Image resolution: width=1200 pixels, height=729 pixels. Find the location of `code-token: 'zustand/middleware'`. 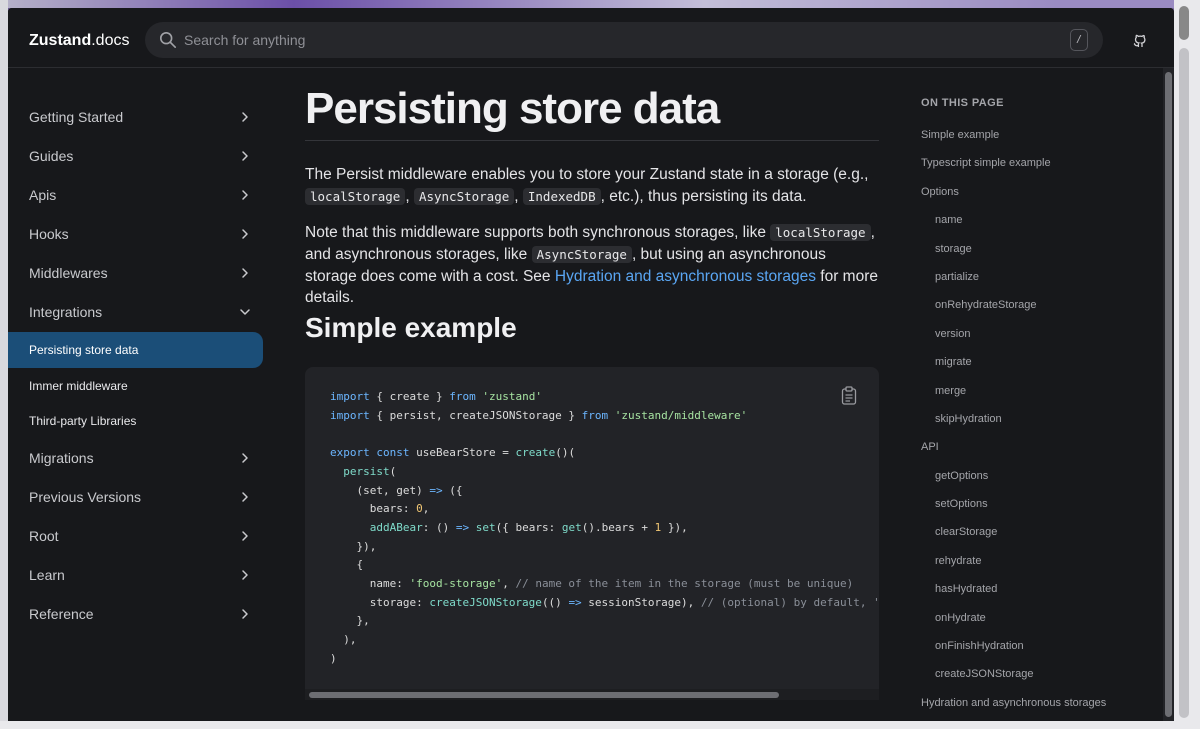

code-token: 'zustand/middleware' is located at coordinates (681, 415).